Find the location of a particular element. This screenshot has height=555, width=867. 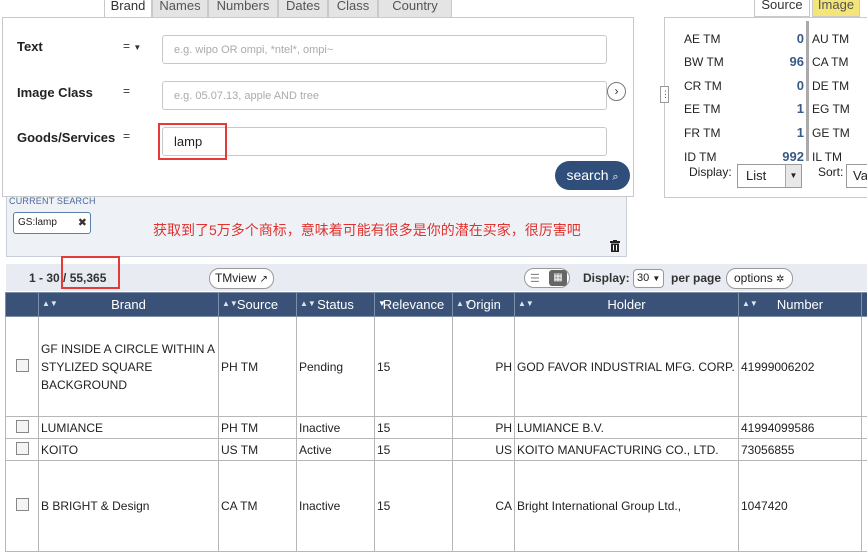

header-relevance: ▼ Relevance is located at coordinates (413, 304).